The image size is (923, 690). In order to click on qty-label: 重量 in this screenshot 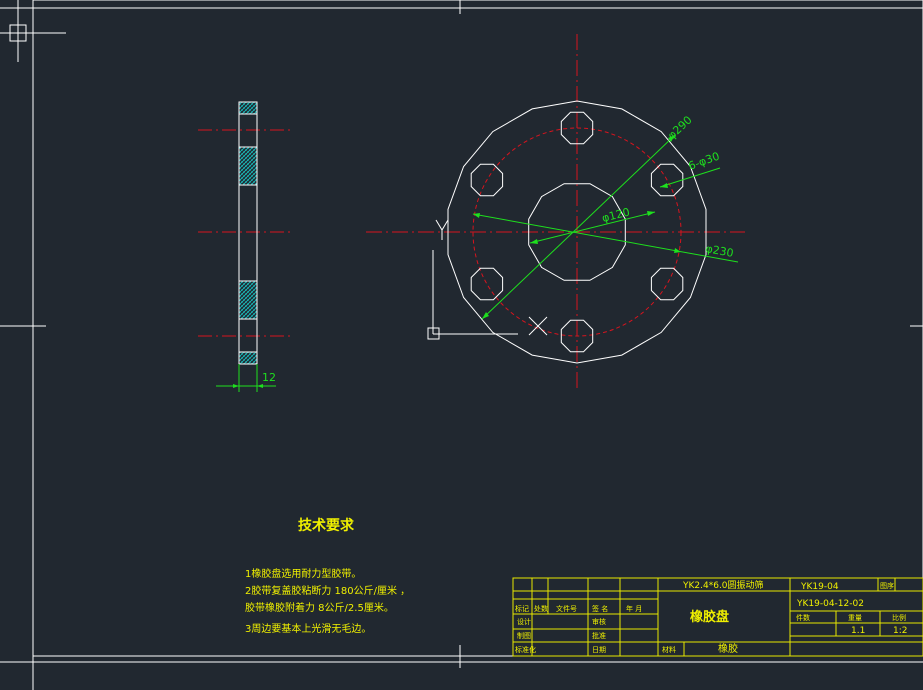, I will do `click(855, 618)`.